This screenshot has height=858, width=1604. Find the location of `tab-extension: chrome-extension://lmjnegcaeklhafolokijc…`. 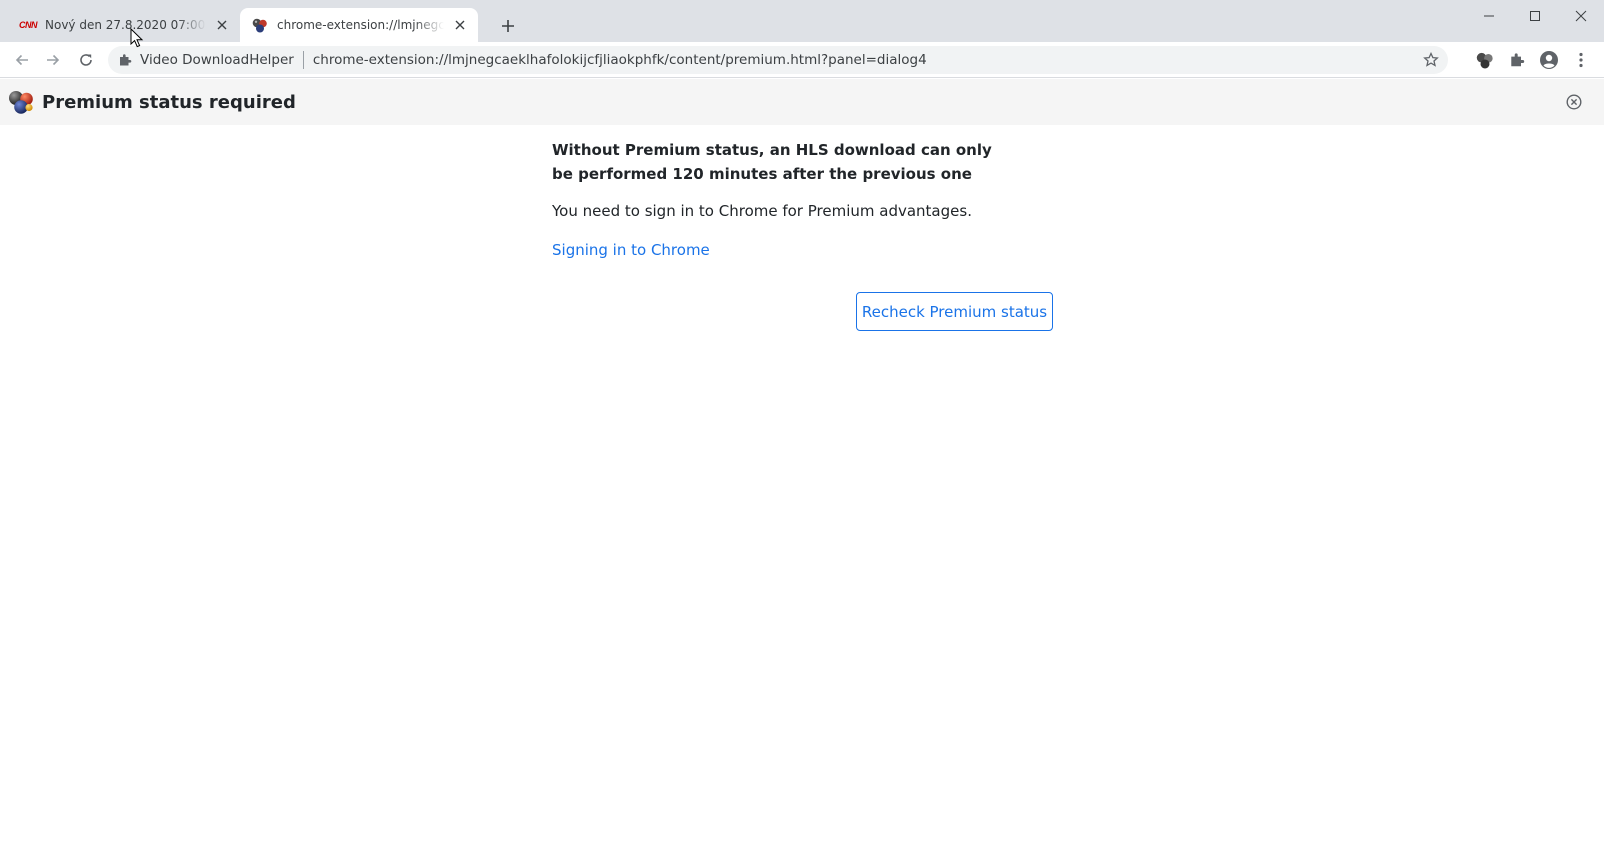

tab-extension: chrome-extension://lmjnegcaeklhafolokijc… is located at coordinates (359, 25).